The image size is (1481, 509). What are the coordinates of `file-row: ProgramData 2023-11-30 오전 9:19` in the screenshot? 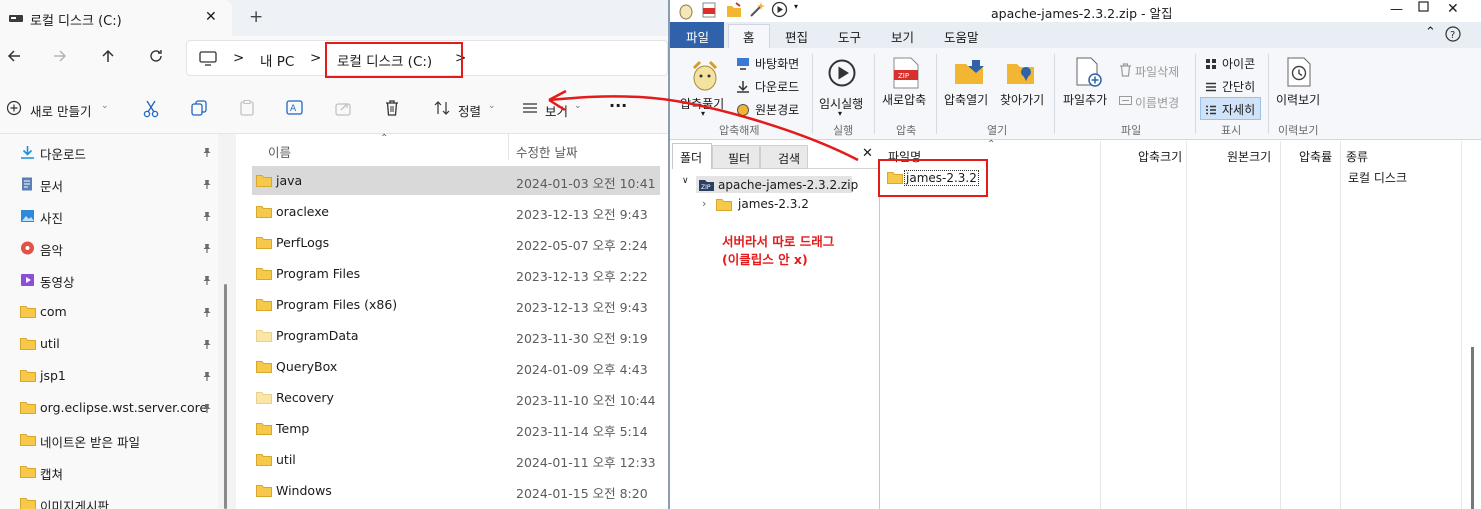 It's located at (456, 335).